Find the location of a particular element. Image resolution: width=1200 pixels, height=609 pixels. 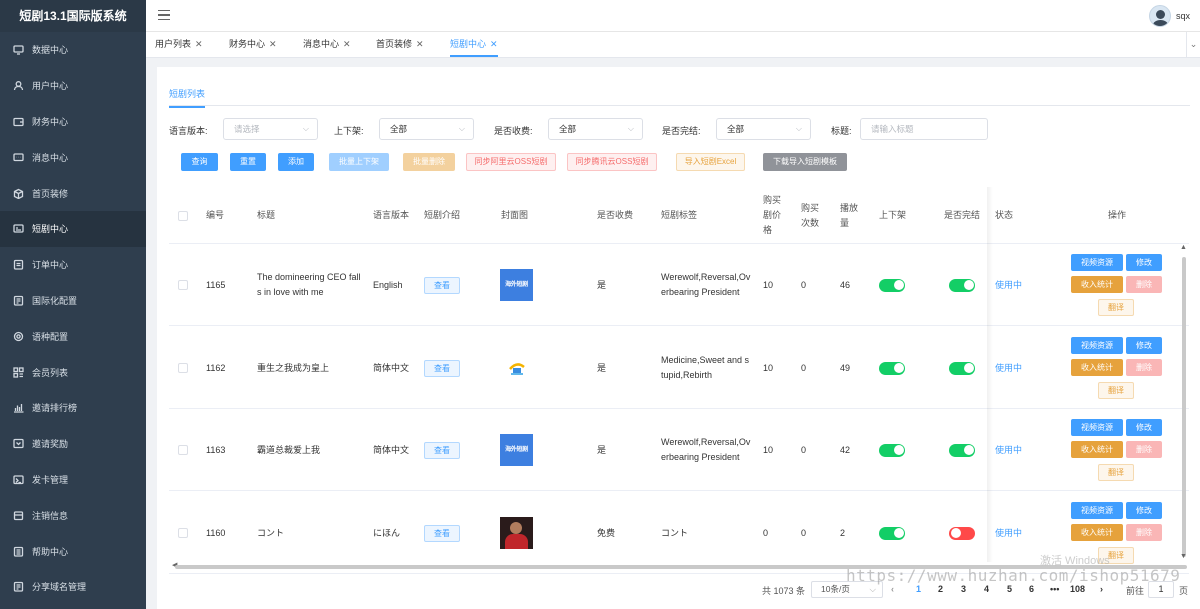

sidebar-item-1: 用户中心 is located at coordinates (73, 86).